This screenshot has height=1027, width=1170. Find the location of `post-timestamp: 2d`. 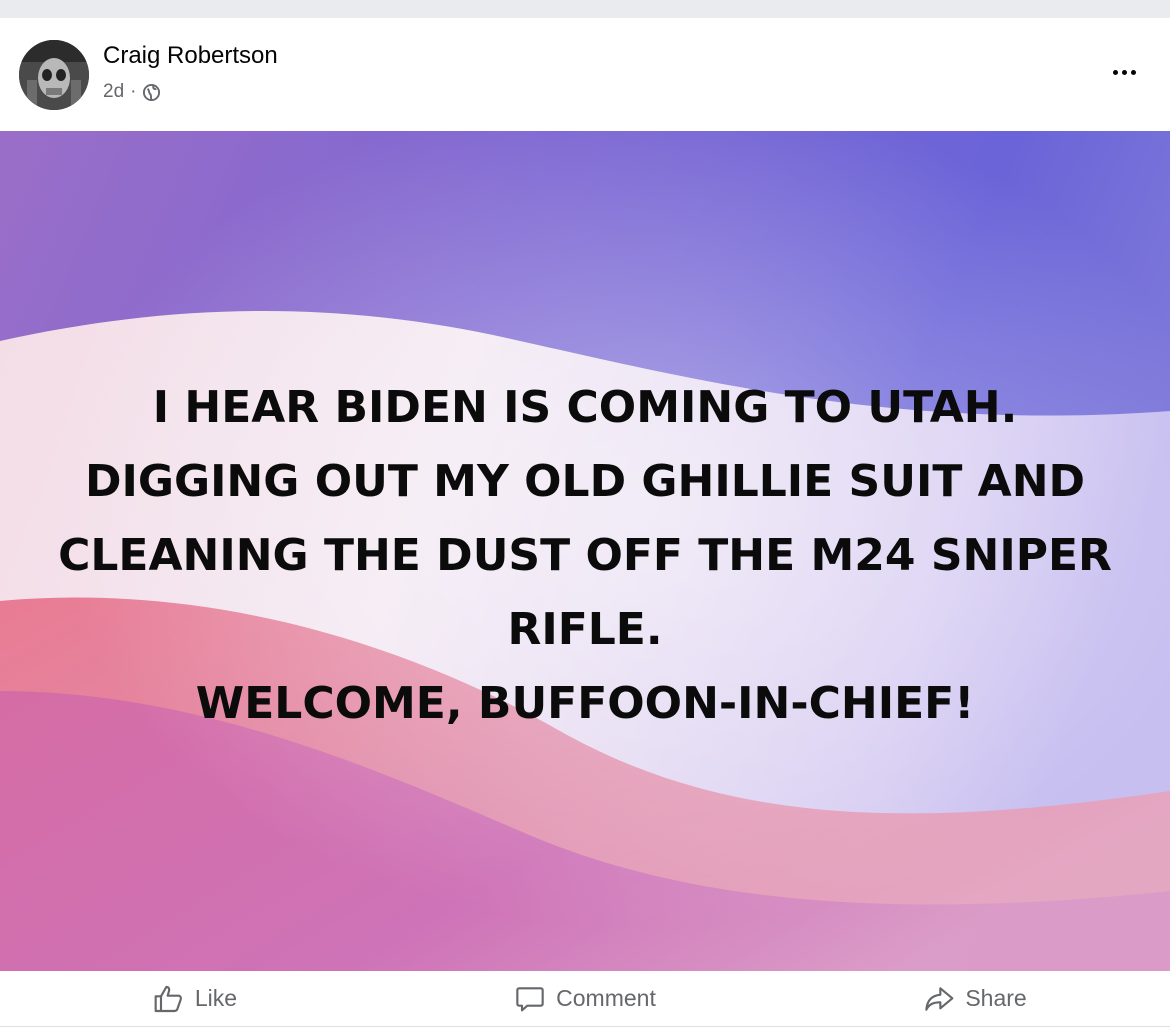

post-timestamp: 2d is located at coordinates (113, 92).